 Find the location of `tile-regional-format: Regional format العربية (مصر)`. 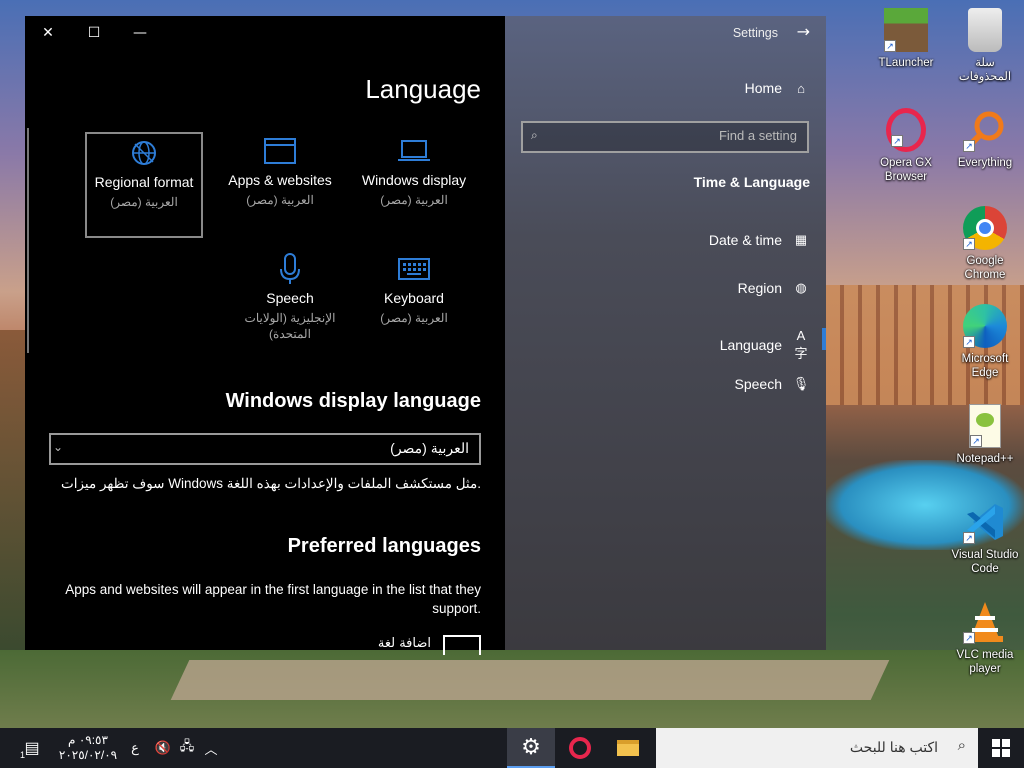

tile-regional-format: Regional format العربية (مصر) is located at coordinates (144, 185).